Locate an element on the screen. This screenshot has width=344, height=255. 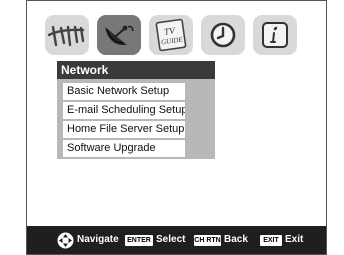
navigate-dpad-icon is located at coordinates (65, 240).